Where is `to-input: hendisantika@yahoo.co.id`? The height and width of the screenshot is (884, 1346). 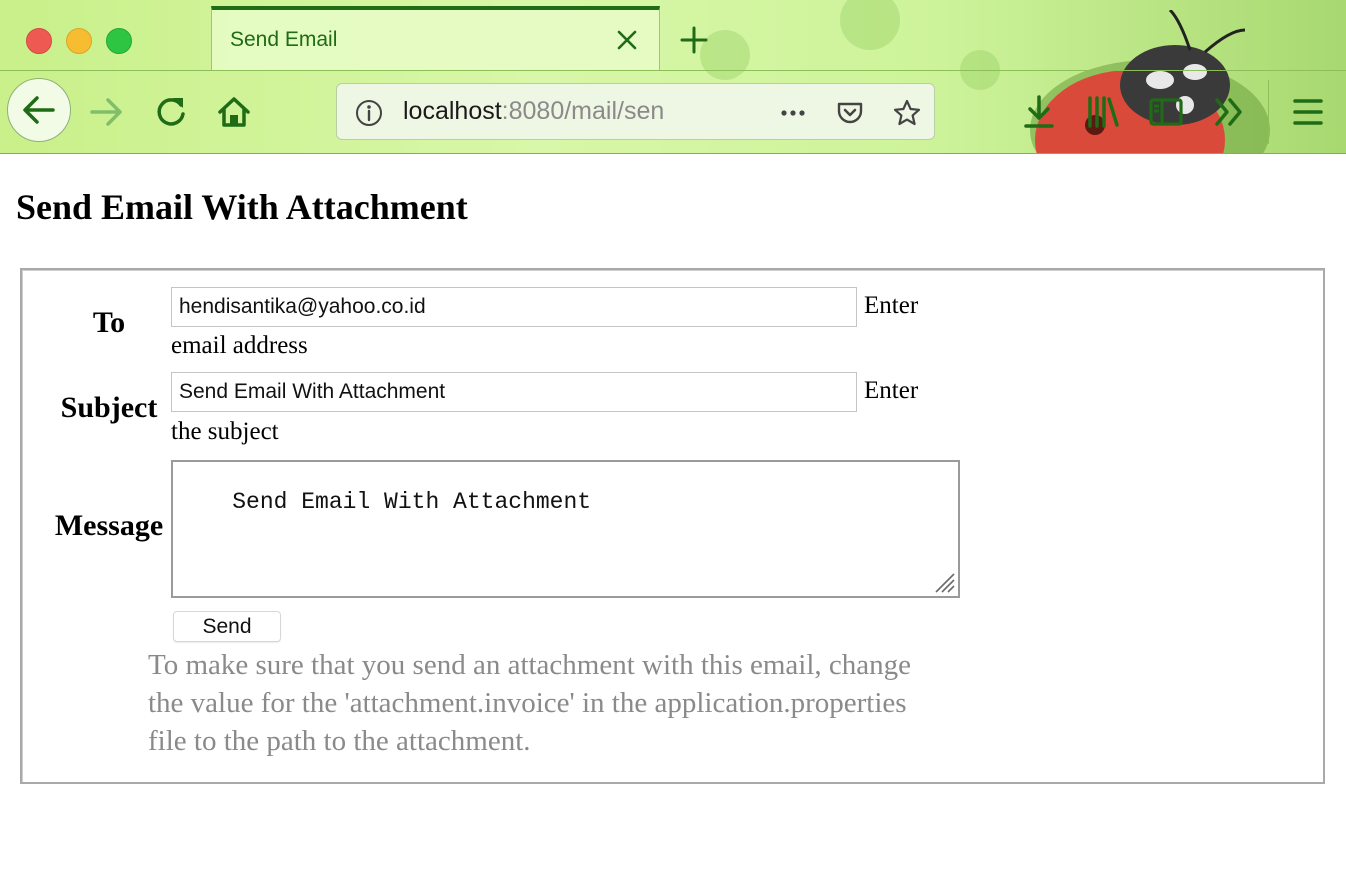 to-input: hendisantika@yahoo.co.id is located at coordinates (514, 307).